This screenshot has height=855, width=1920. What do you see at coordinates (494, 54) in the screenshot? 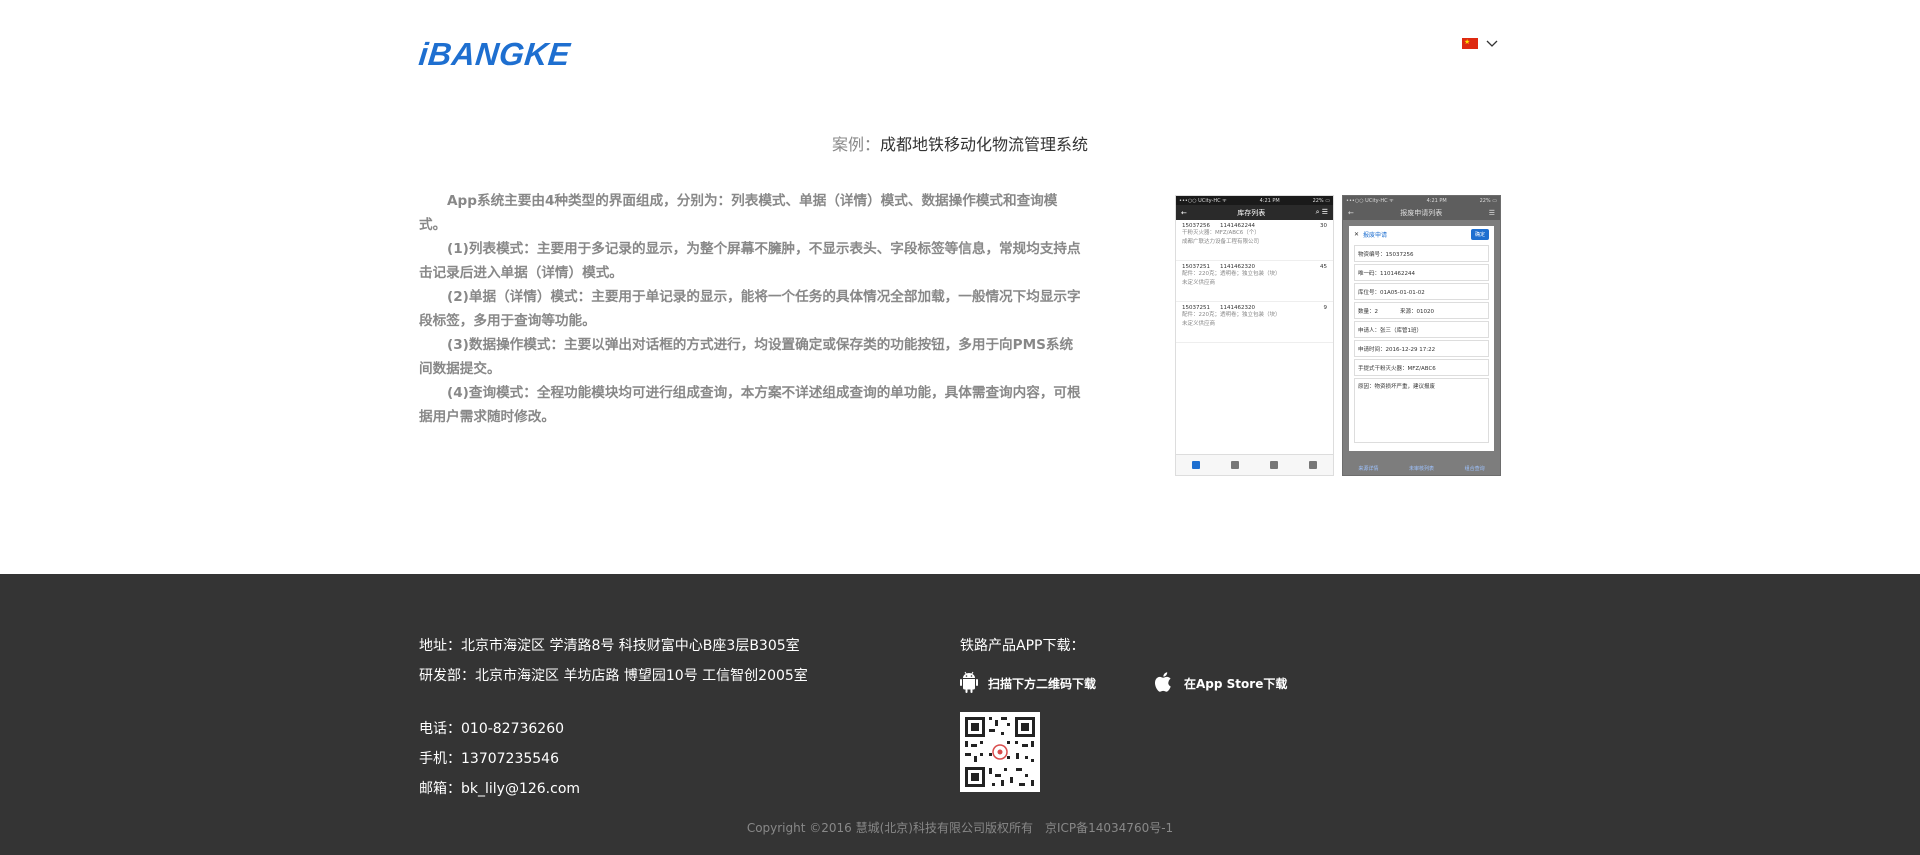
I see `brand-logo: iBANGKE` at bounding box center [494, 54].